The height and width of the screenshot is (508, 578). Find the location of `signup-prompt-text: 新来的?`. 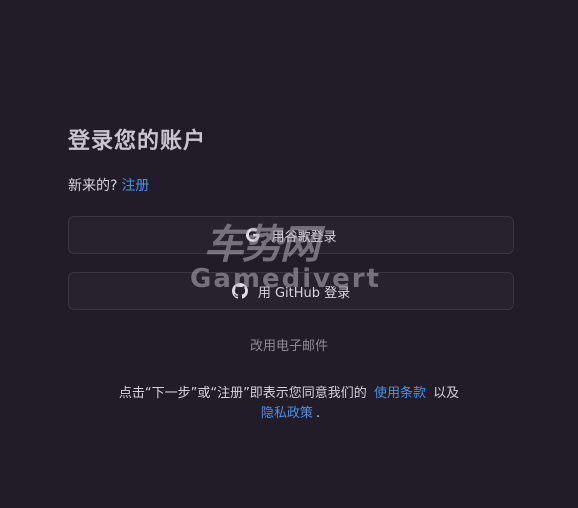

signup-prompt-text: 新来的? is located at coordinates (93, 186).